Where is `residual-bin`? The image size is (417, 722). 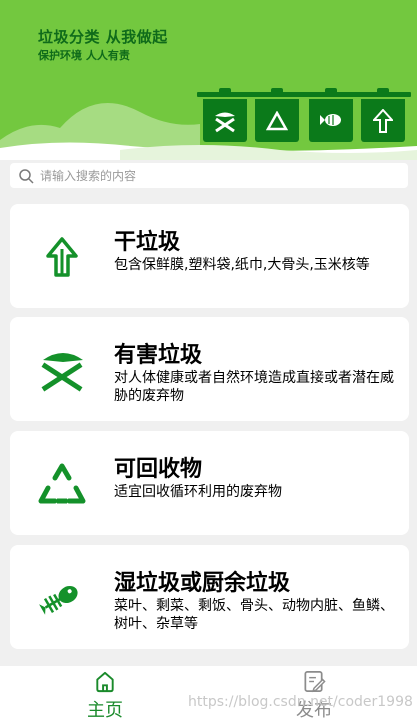 residual-bin is located at coordinates (383, 116).